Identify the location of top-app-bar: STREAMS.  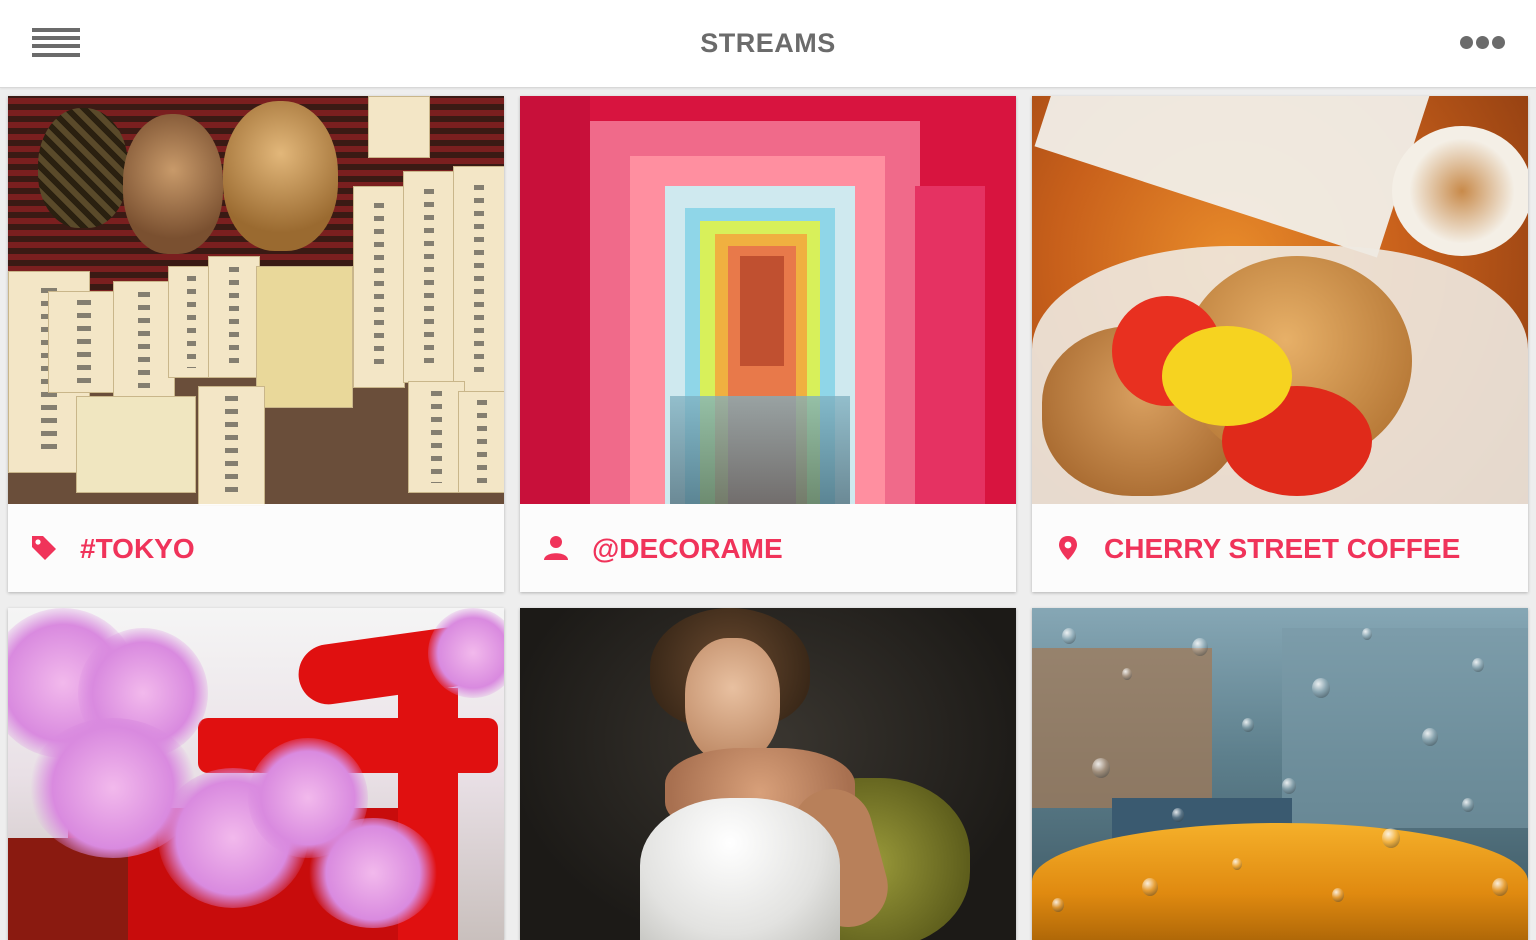
(768, 44).